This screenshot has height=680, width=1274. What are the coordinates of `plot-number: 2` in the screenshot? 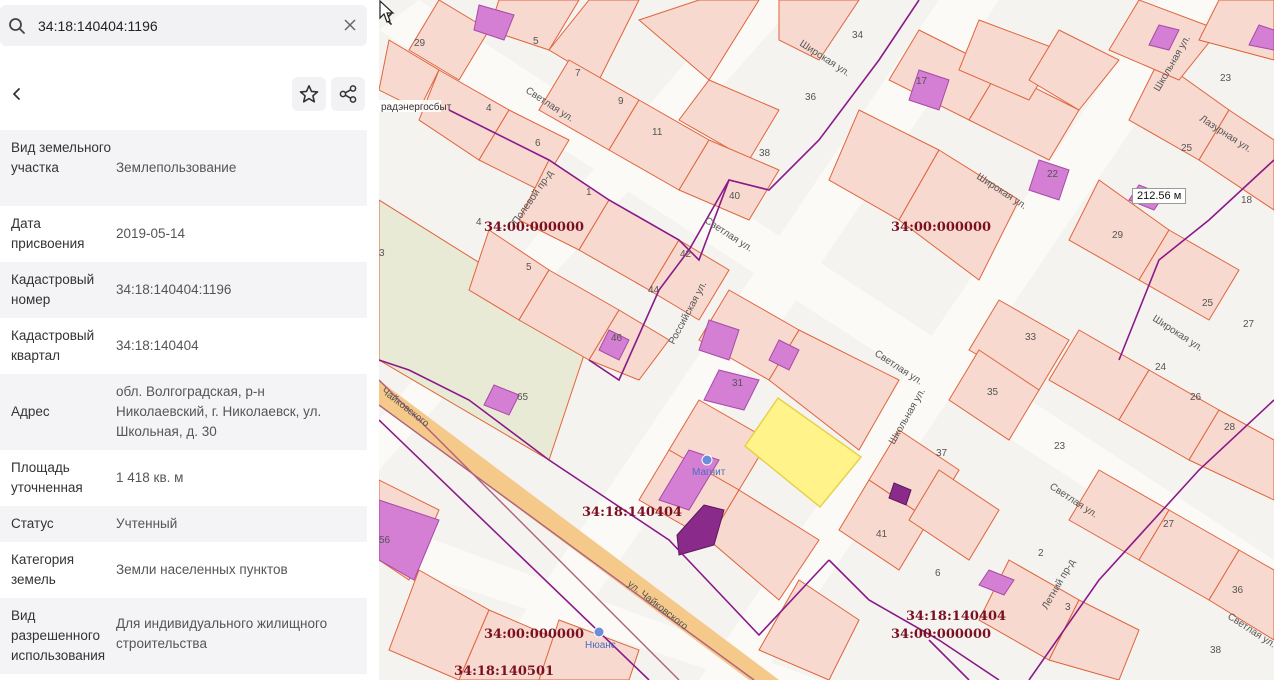 It's located at (1041, 553).